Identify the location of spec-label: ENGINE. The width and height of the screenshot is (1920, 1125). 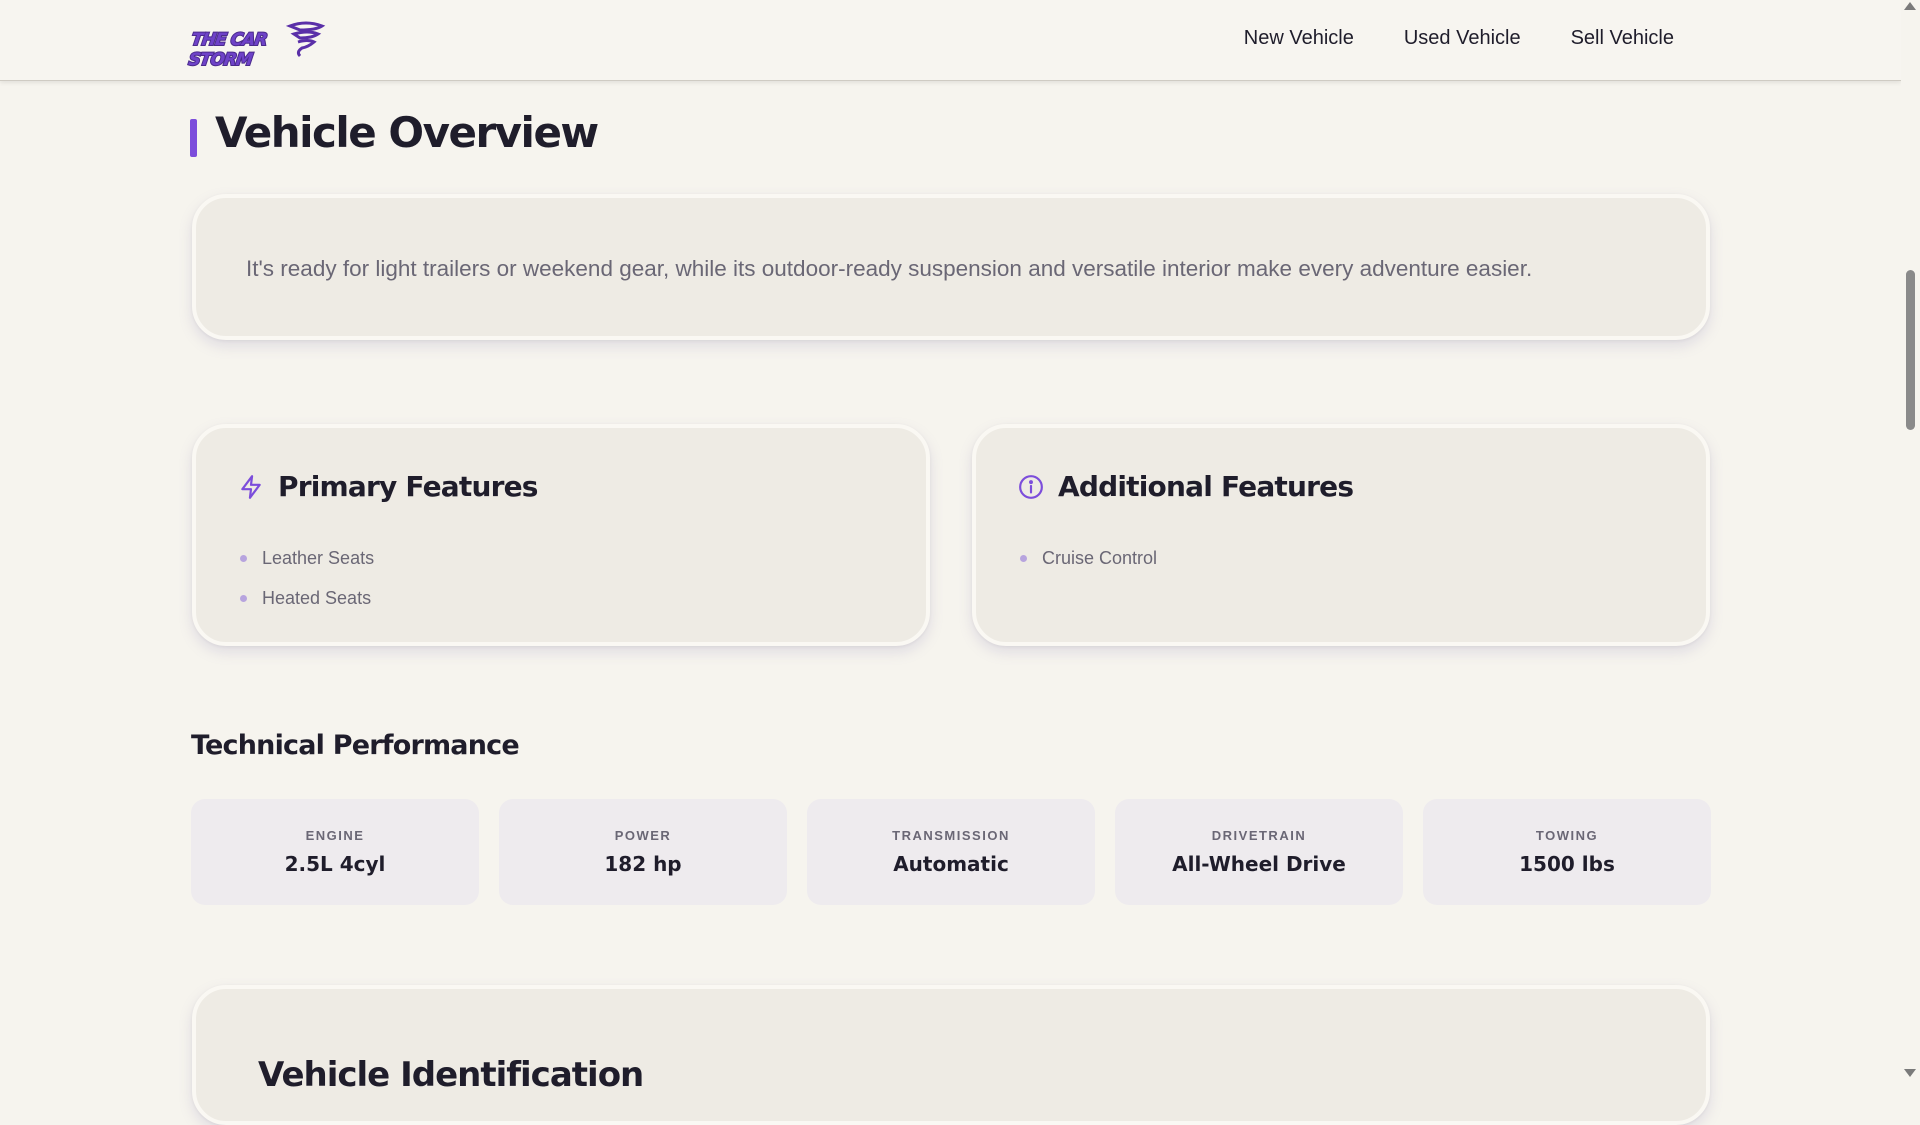
(335, 835).